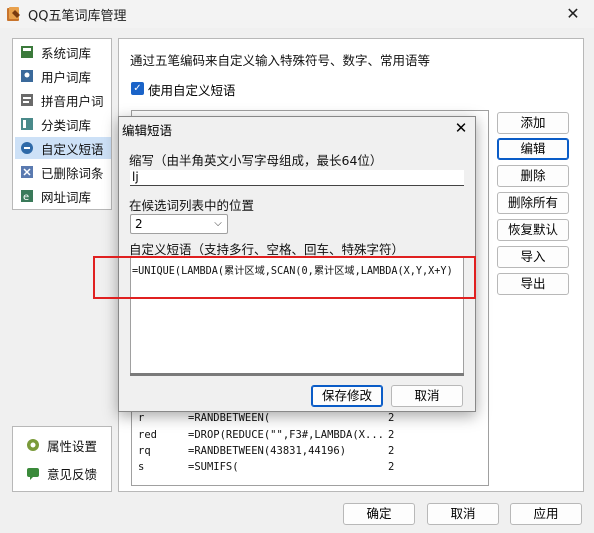 Image resolution: width=594 pixels, height=533 pixels. I want to click on feedback-label: 意见反馈, so click(72, 474).